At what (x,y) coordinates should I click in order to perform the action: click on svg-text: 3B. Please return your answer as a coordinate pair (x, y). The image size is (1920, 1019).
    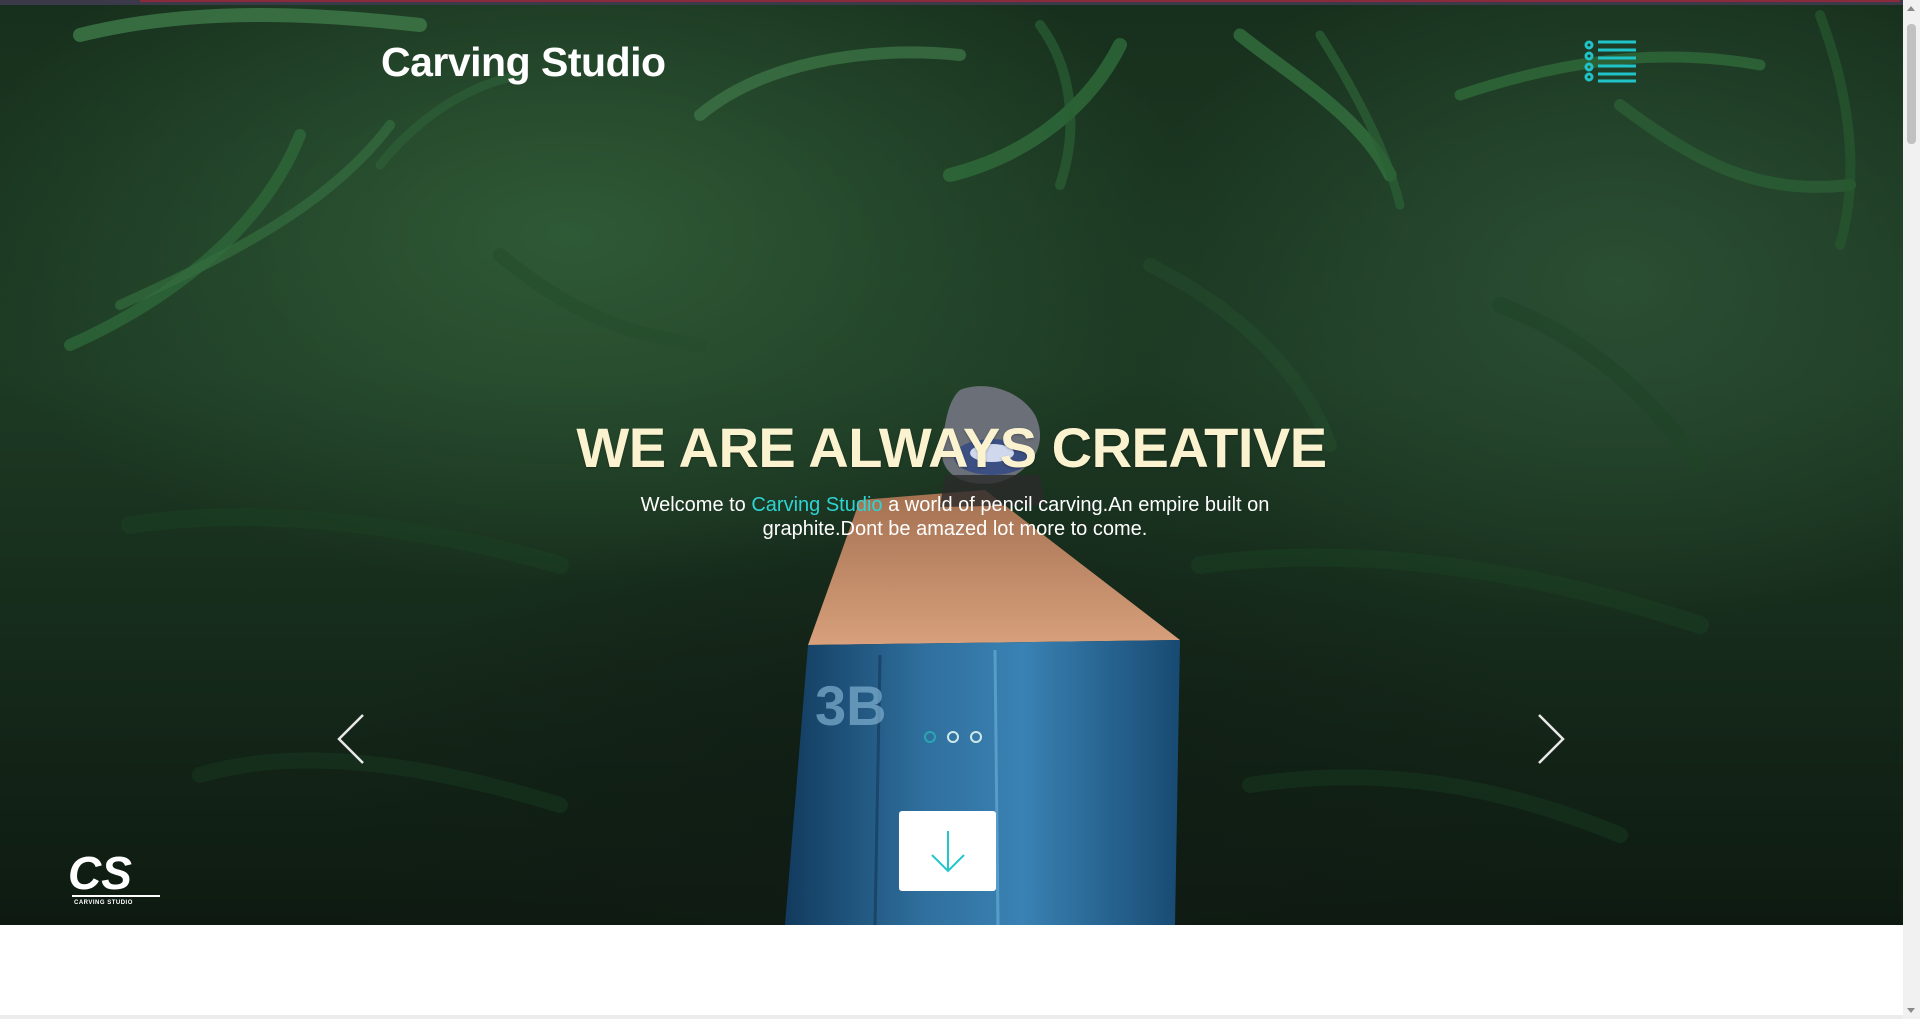
    Looking at the image, I should click on (851, 705).